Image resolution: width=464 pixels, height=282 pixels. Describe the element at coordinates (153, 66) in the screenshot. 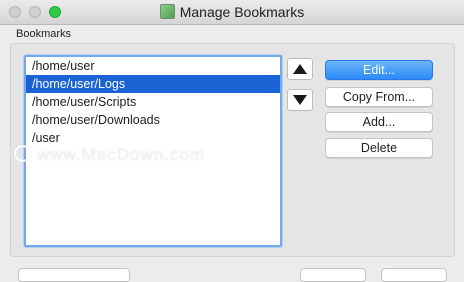

I see `list-item: /home/user` at that location.